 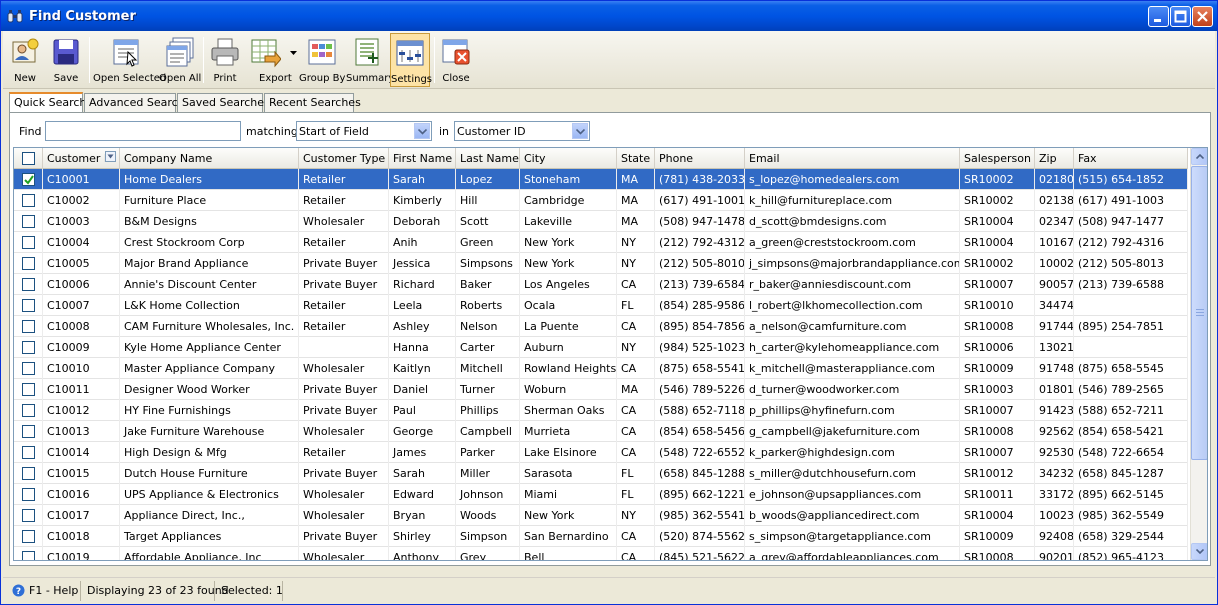 What do you see at coordinates (249, 591) in the screenshot?
I see `selected-count: Selected: 1` at bounding box center [249, 591].